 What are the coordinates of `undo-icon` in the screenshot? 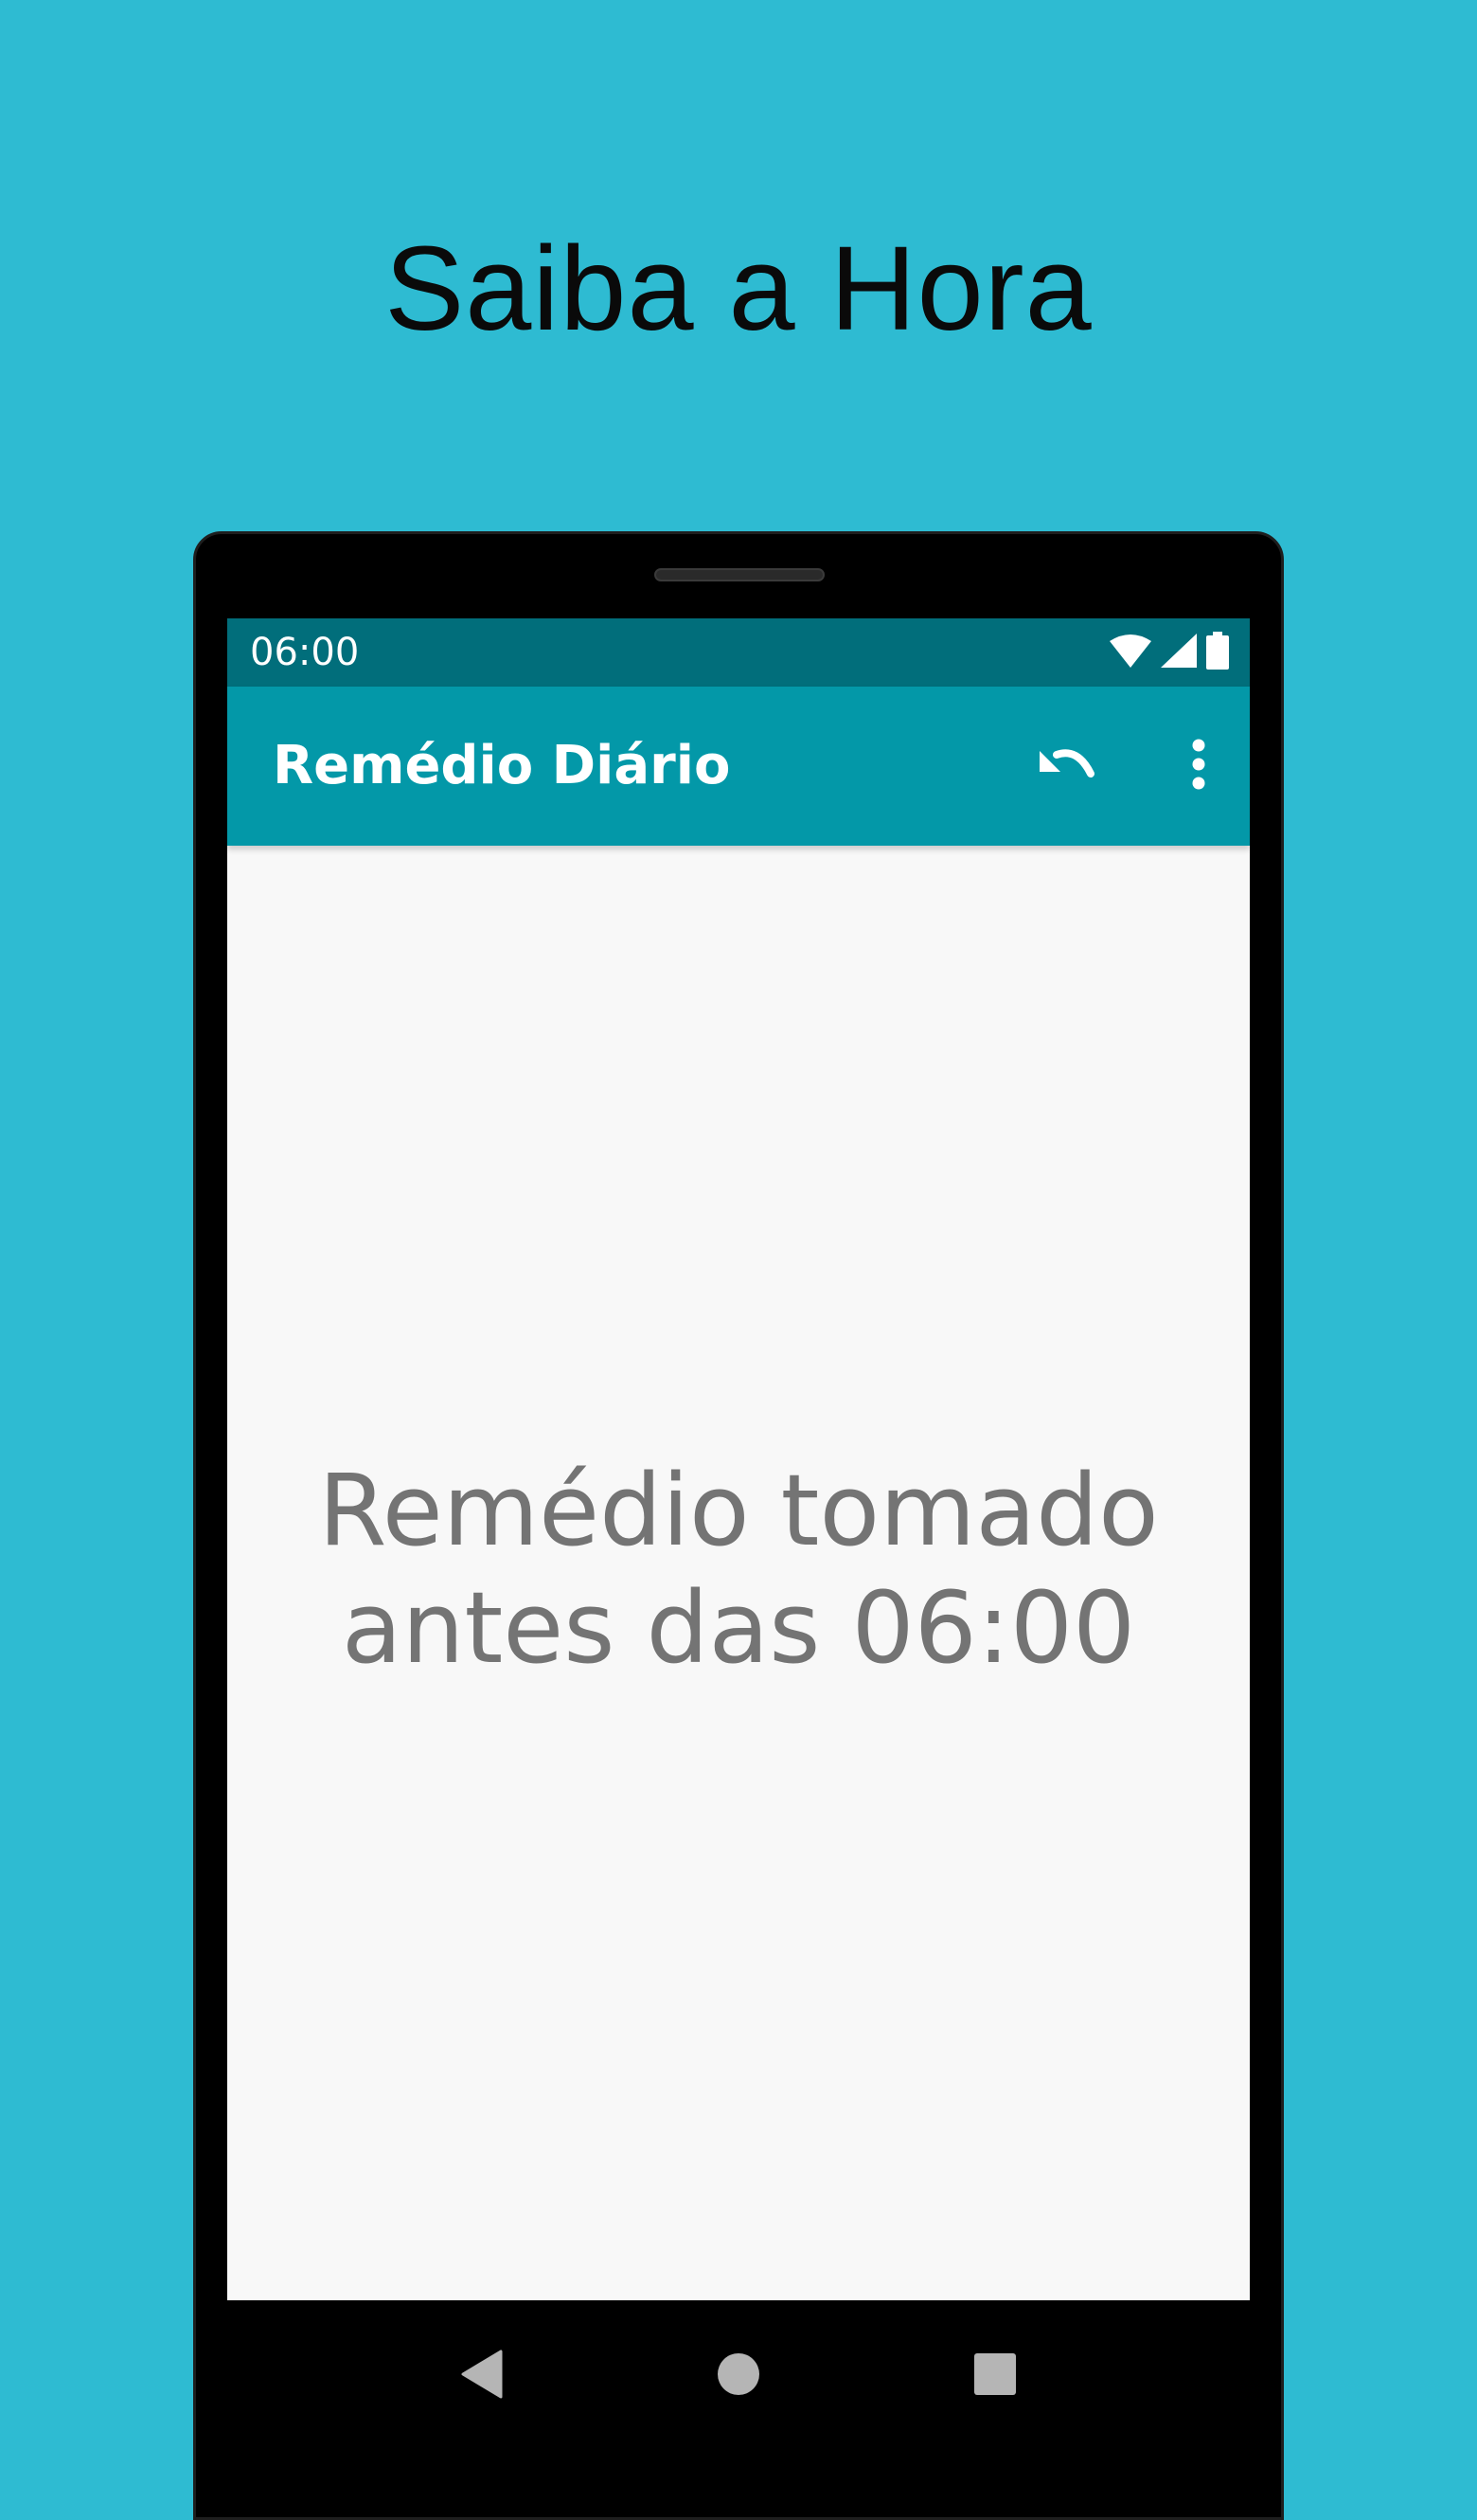 It's located at (1066, 767).